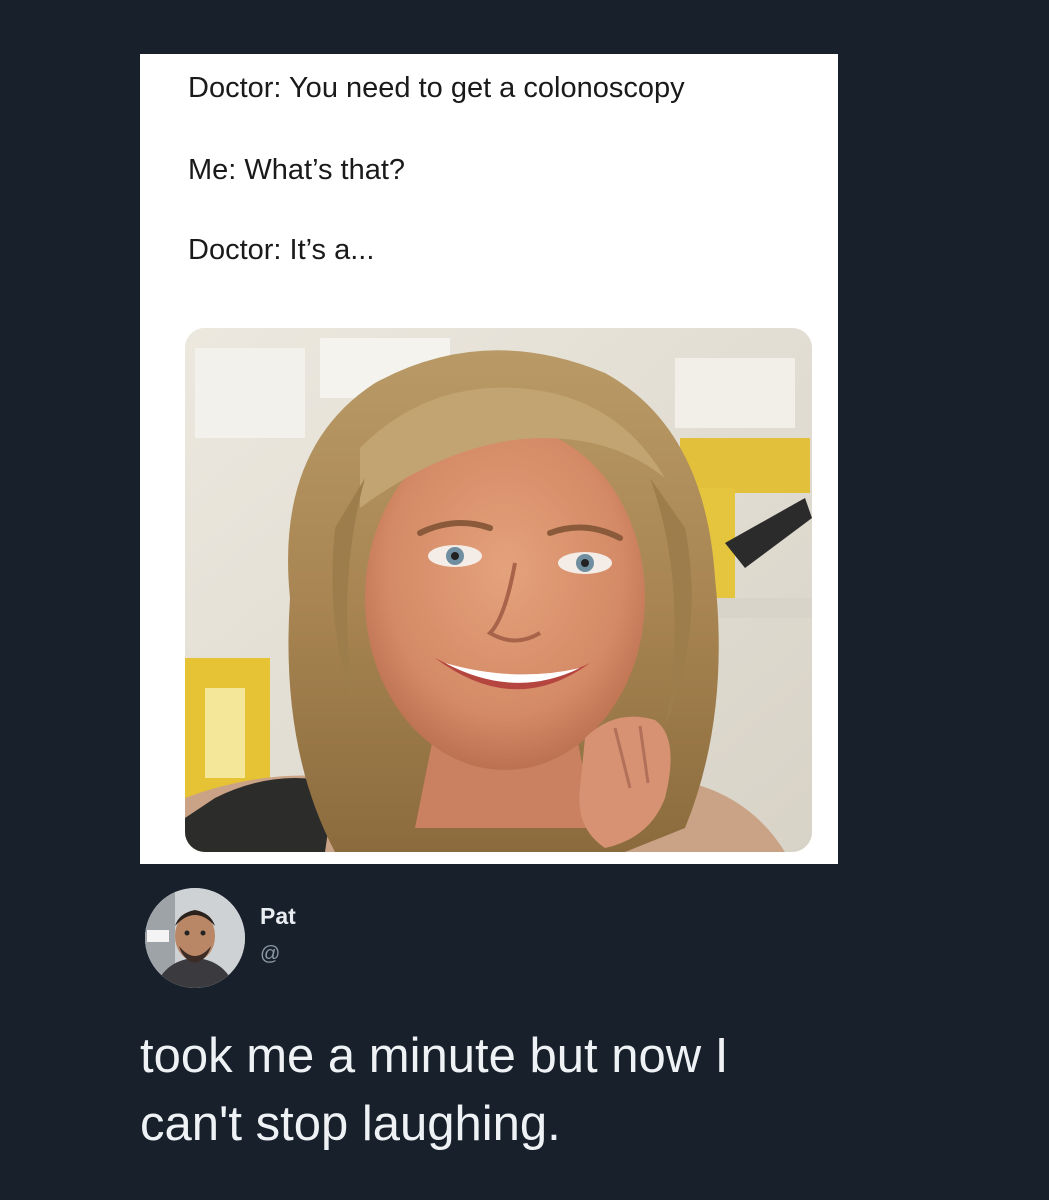 The image size is (1049, 1200). I want to click on tweet-text-line: took me a minute but now I, so click(434, 1056).